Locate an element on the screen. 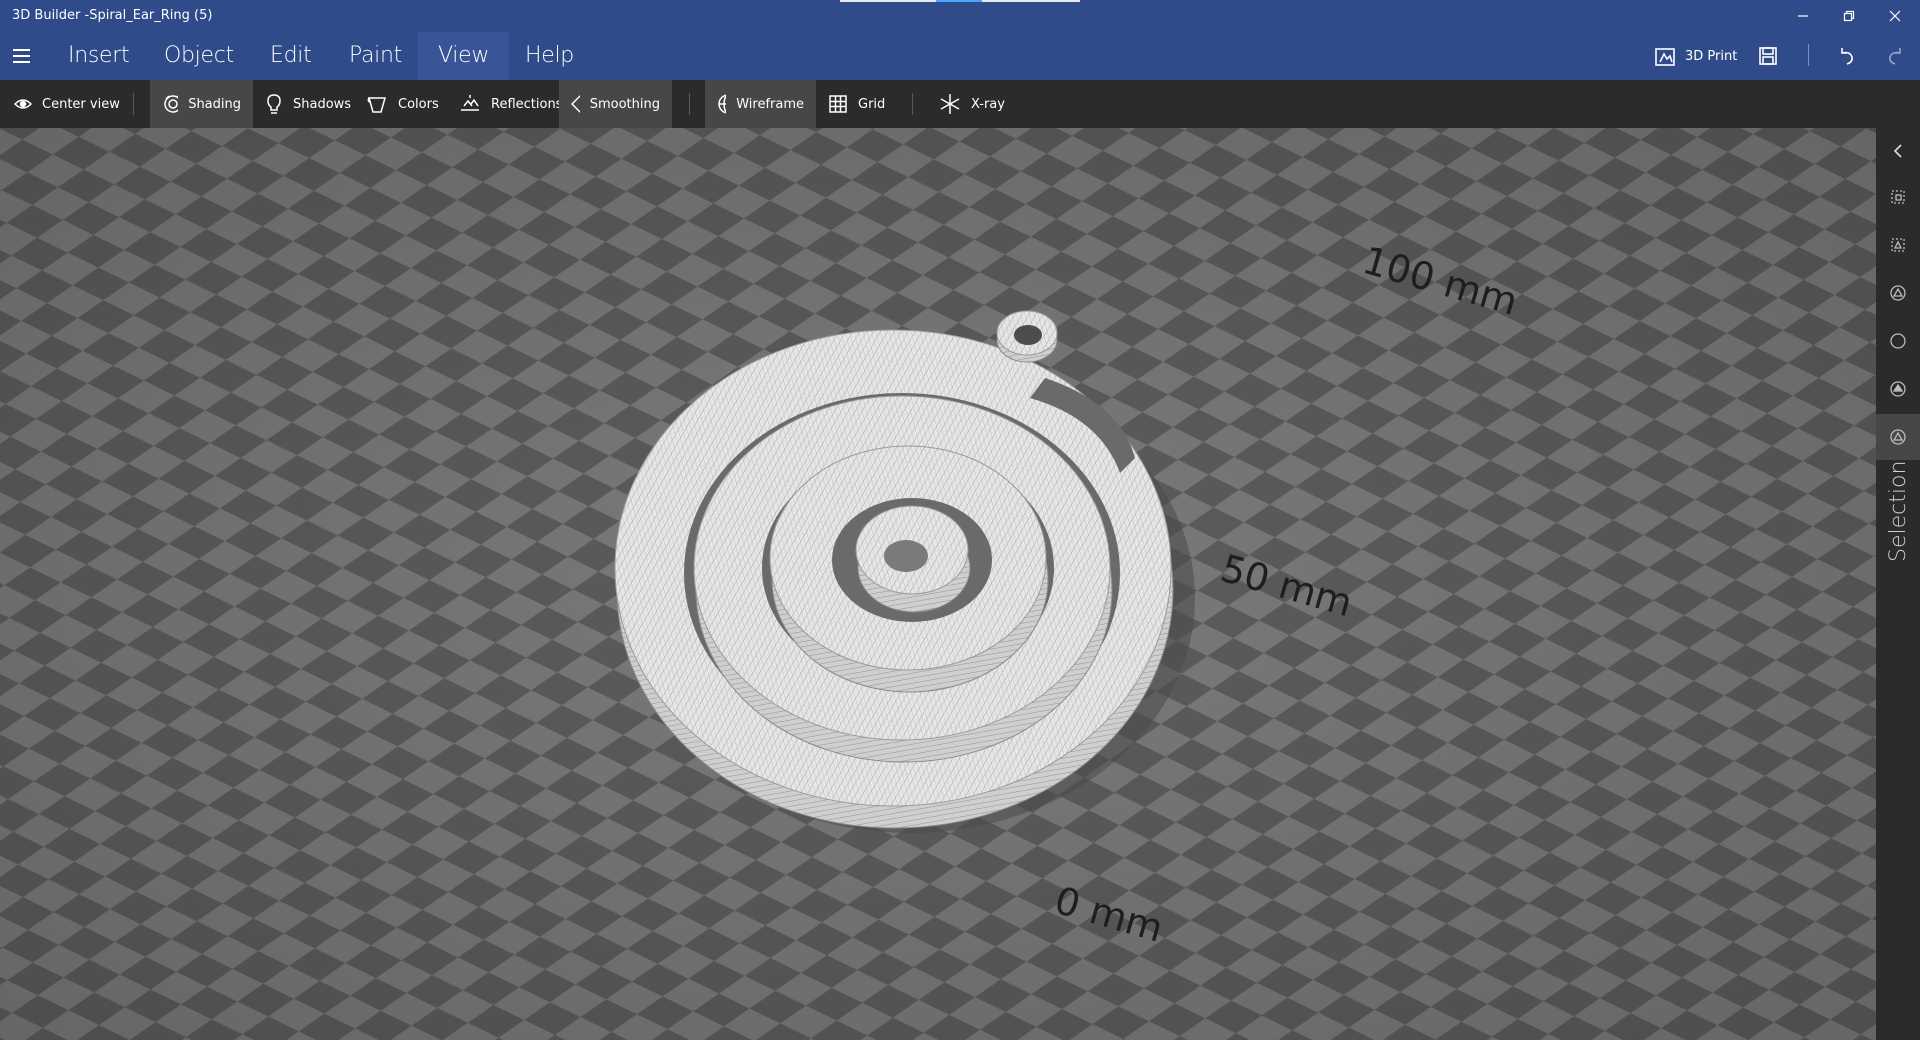 The image size is (1920, 1040). shadows-label: Shadows is located at coordinates (322, 104).